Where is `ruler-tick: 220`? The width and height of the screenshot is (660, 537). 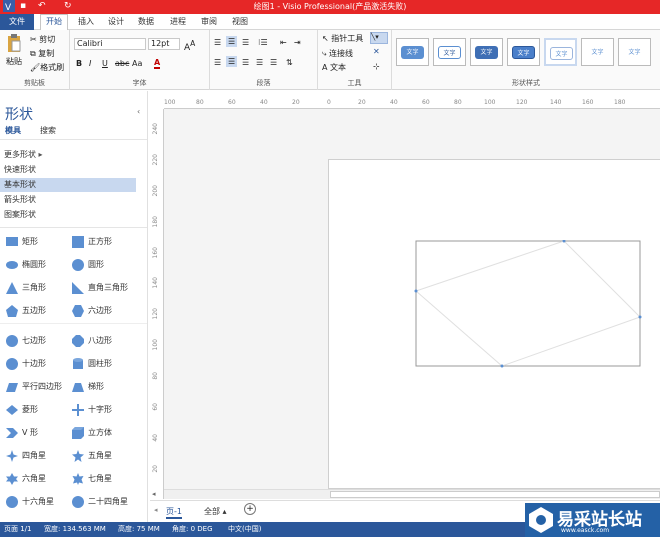
ruler-tick: 220 is located at coordinates (155, 160).